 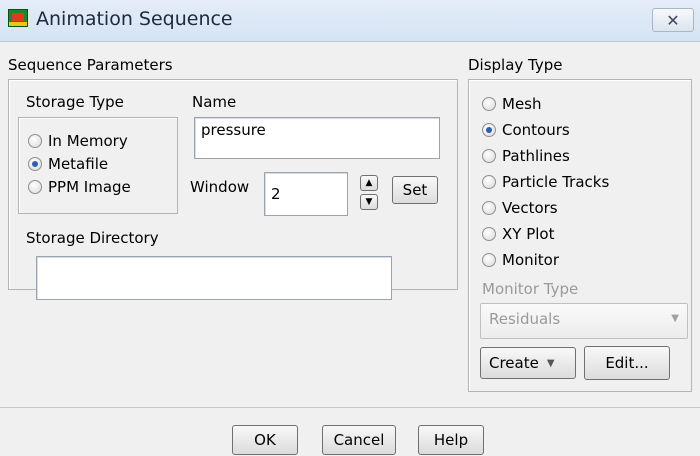 What do you see at coordinates (90, 65) in the screenshot?
I see `sequence-parameters-label: Sequence Parameters` at bounding box center [90, 65].